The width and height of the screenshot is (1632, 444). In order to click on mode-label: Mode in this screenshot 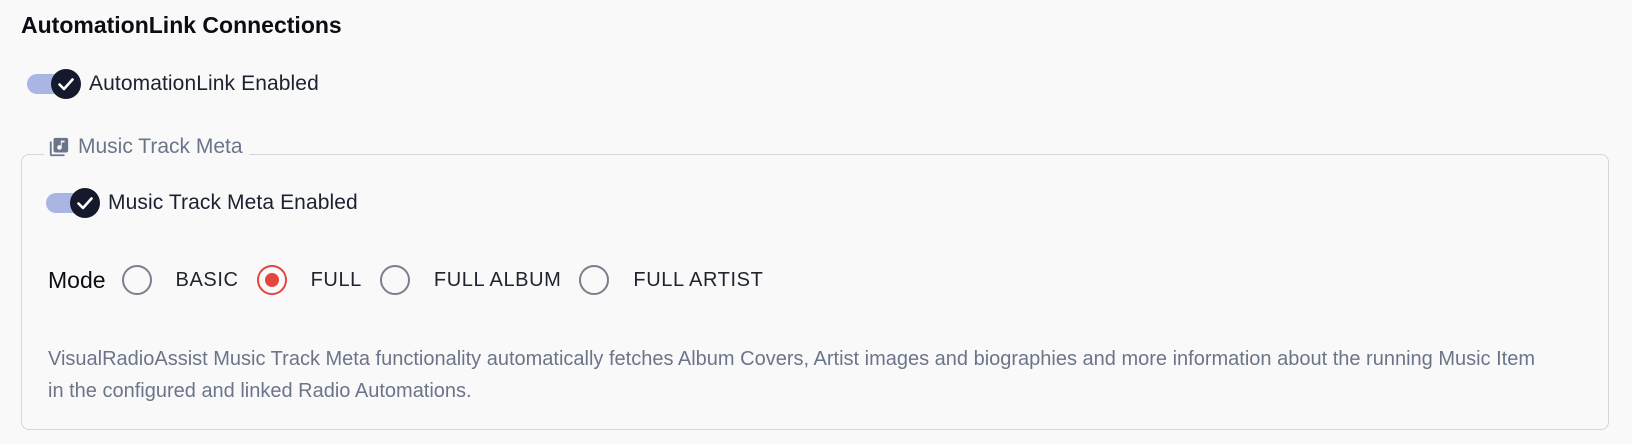, I will do `click(77, 279)`.